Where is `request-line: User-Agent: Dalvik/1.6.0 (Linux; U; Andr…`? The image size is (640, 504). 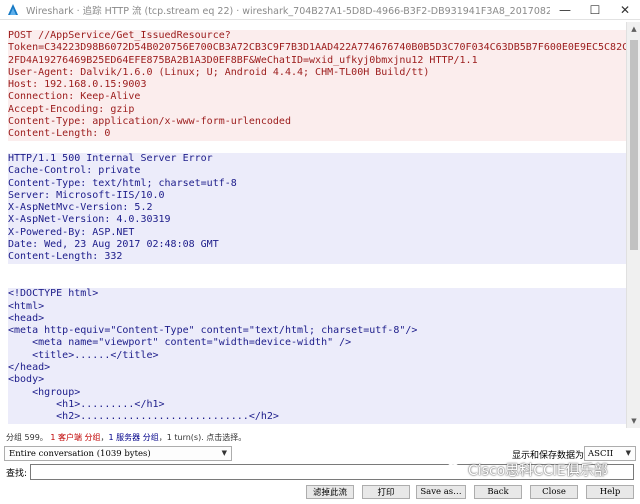 request-line: User-Agent: Dalvik/1.6.0 (Linux; U; Andr… is located at coordinates (317, 73).